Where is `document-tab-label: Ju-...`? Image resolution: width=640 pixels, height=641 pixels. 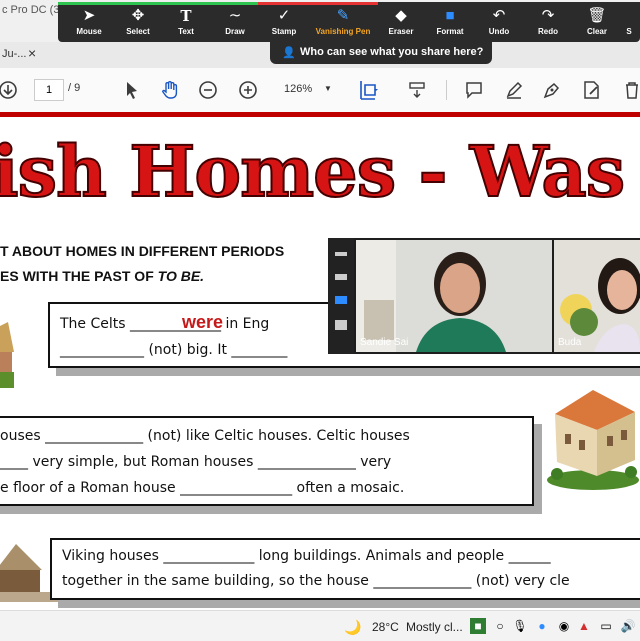
document-tab-label: Ju-... is located at coordinates (14, 54).